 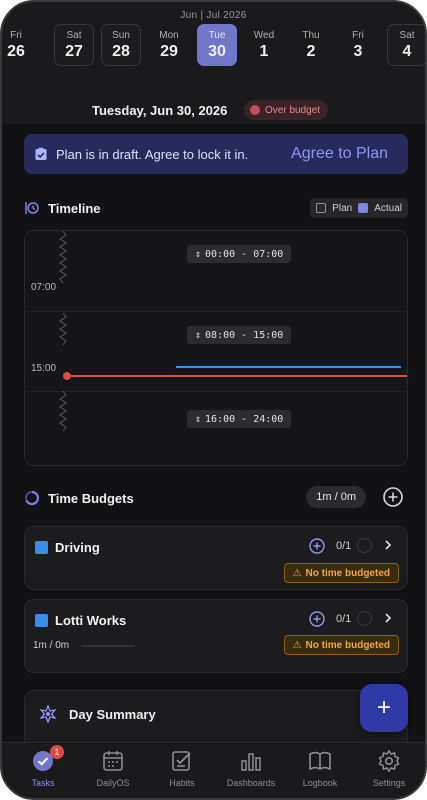 I want to click on tab-label: Dashboards, so click(x=251, y=783).